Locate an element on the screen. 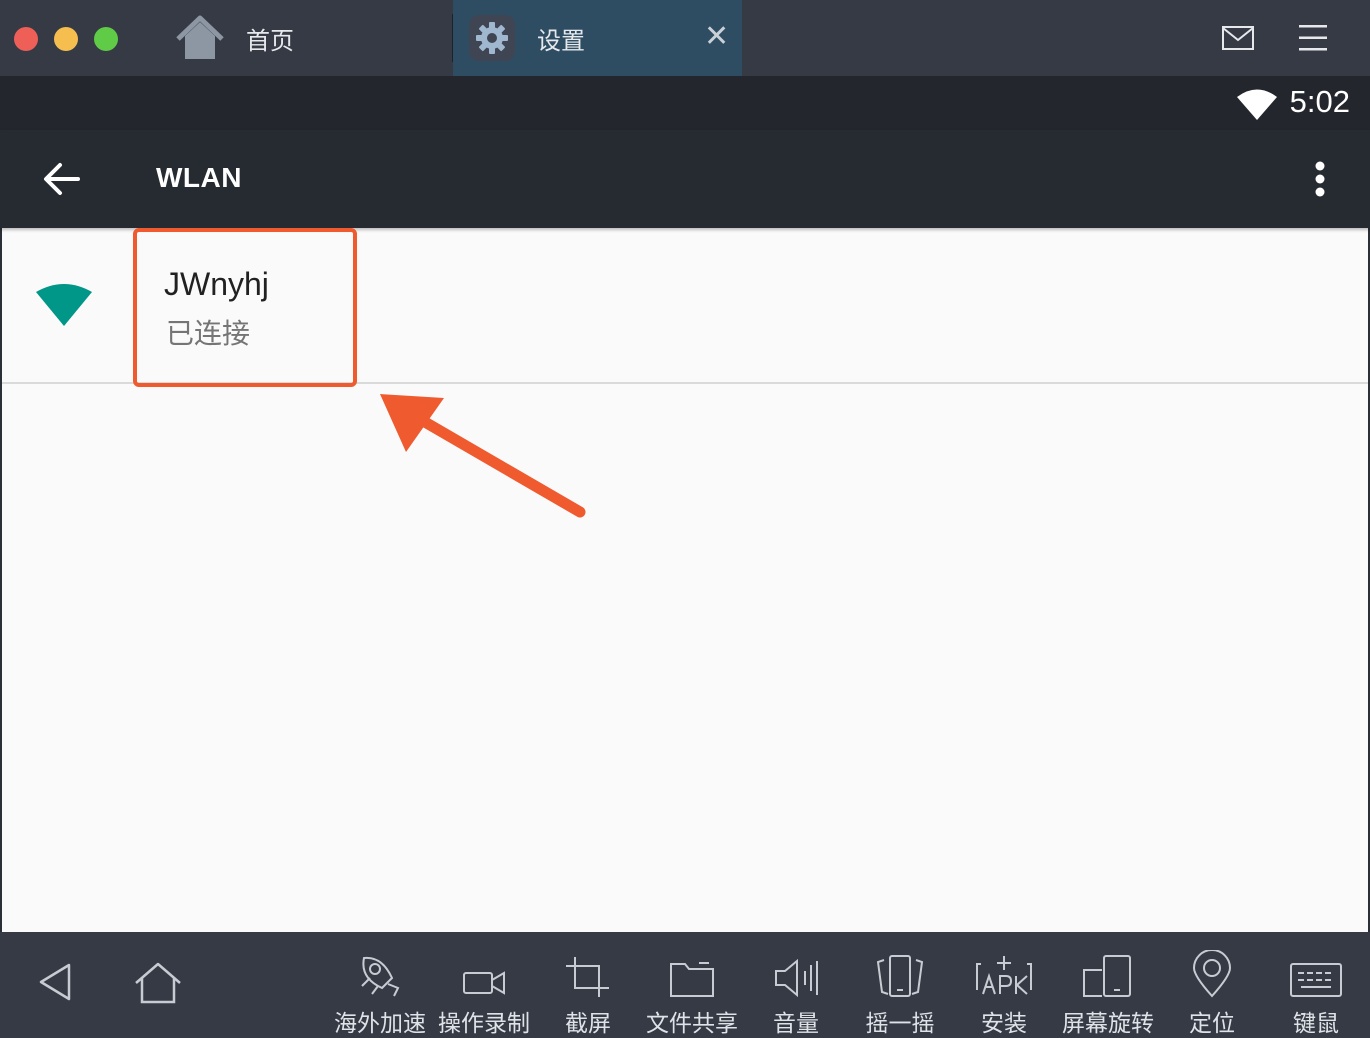  tool-file-share: 文件共享 is located at coordinates (692, 992).